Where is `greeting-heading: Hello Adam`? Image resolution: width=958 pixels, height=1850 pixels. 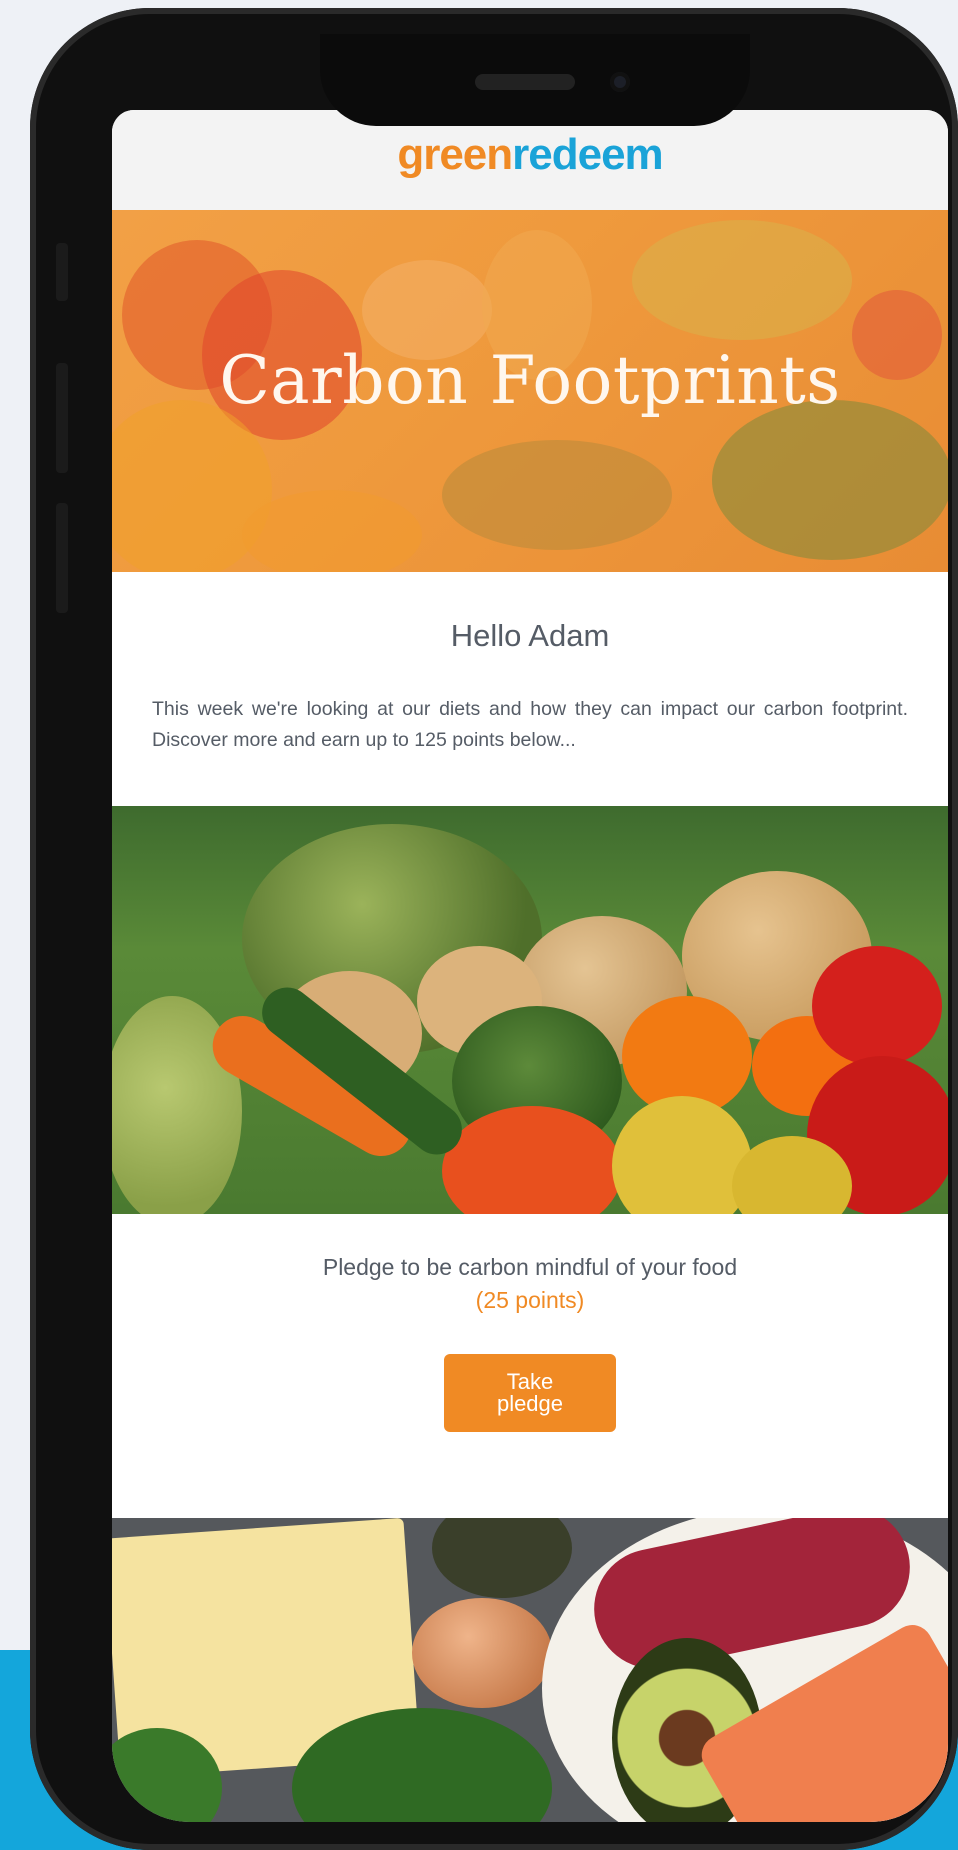
greeting-heading: Hello Adam is located at coordinates (530, 635).